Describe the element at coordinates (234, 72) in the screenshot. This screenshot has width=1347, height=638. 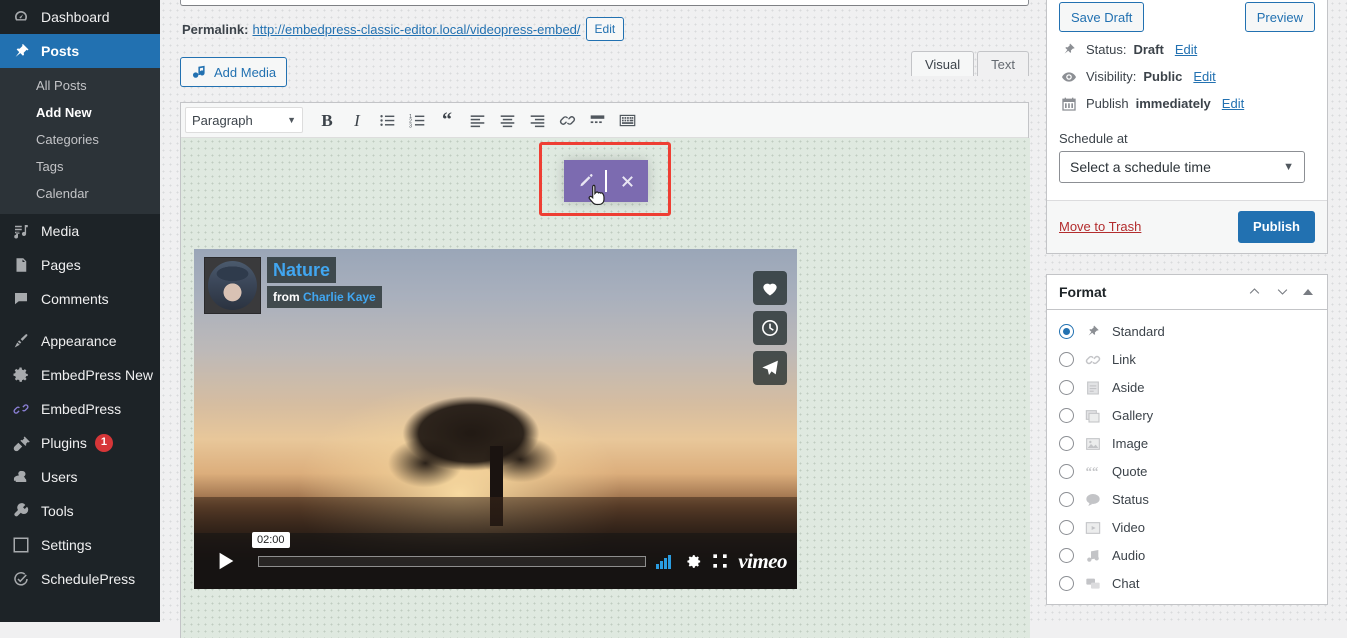
I see `add-media-button: Add Media` at that location.